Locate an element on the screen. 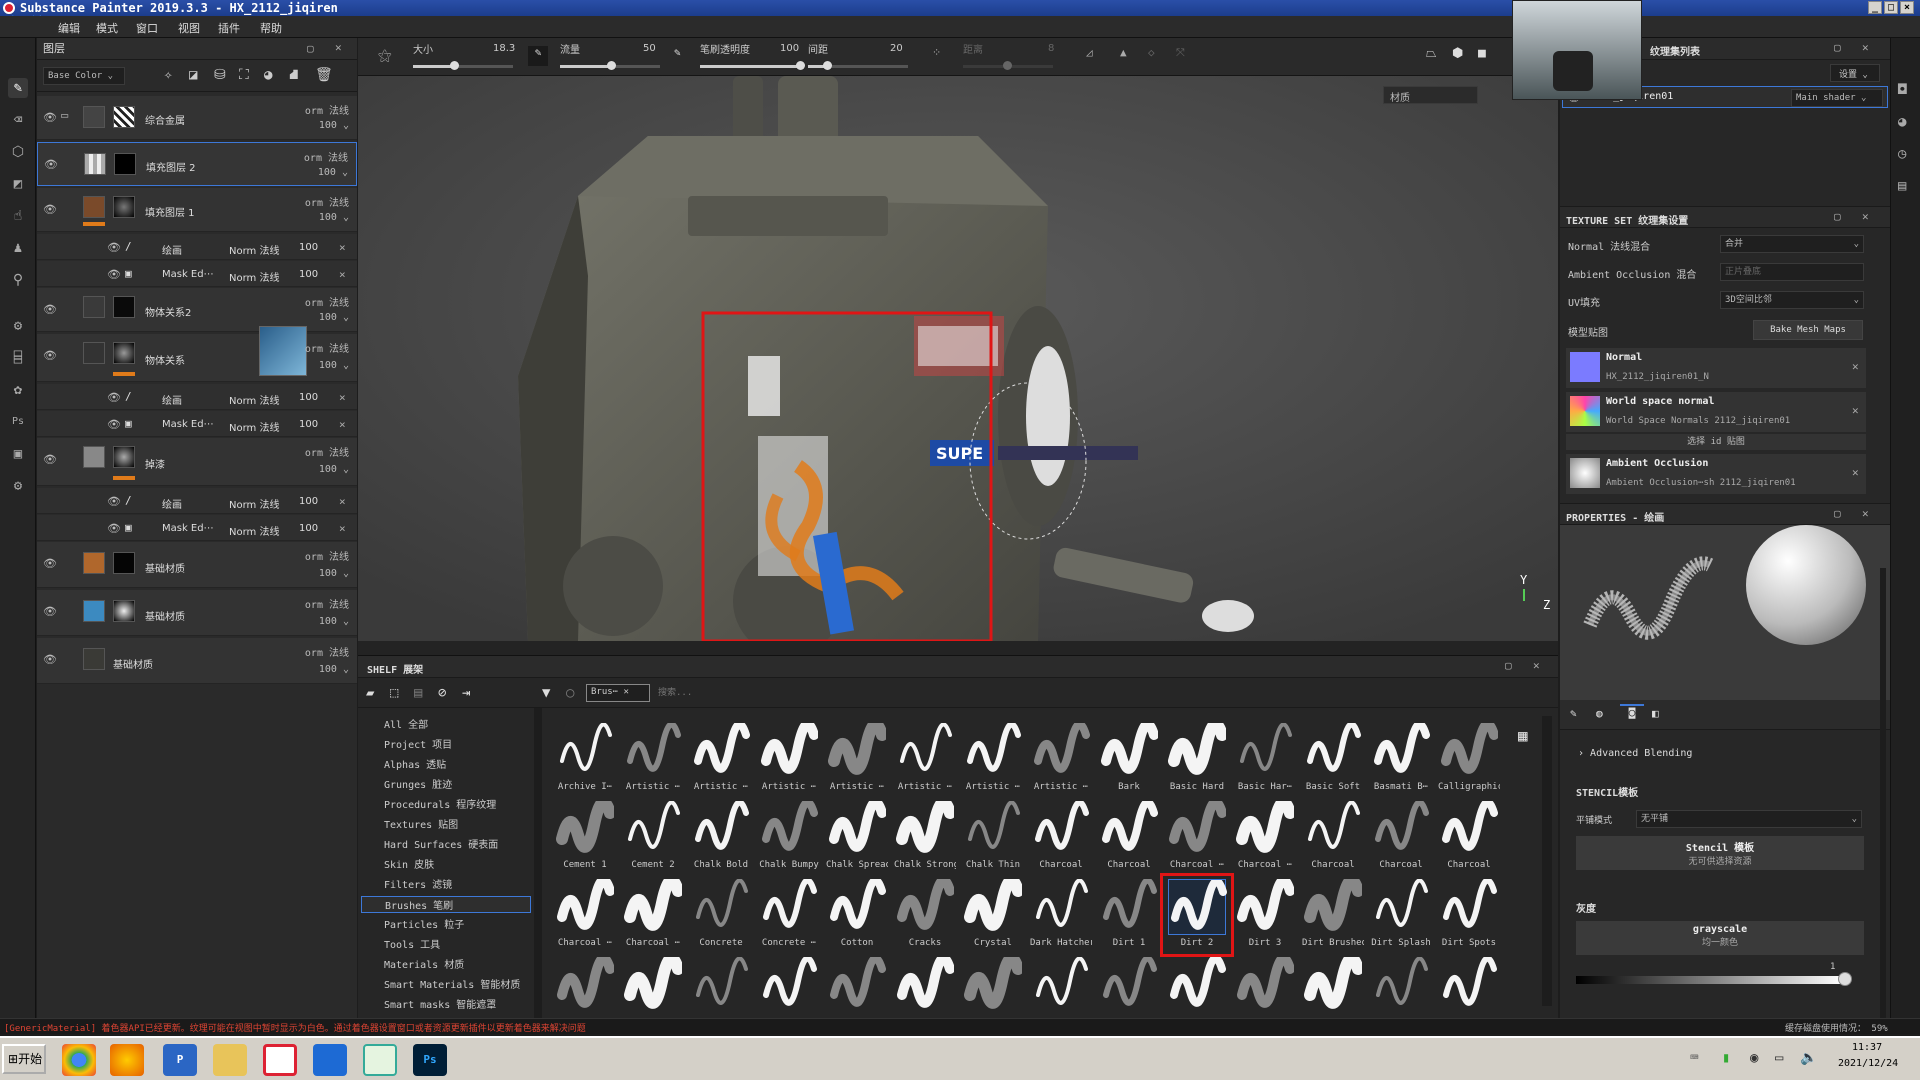  add-effect-icon: ✧ is located at coordinates (168, 75).